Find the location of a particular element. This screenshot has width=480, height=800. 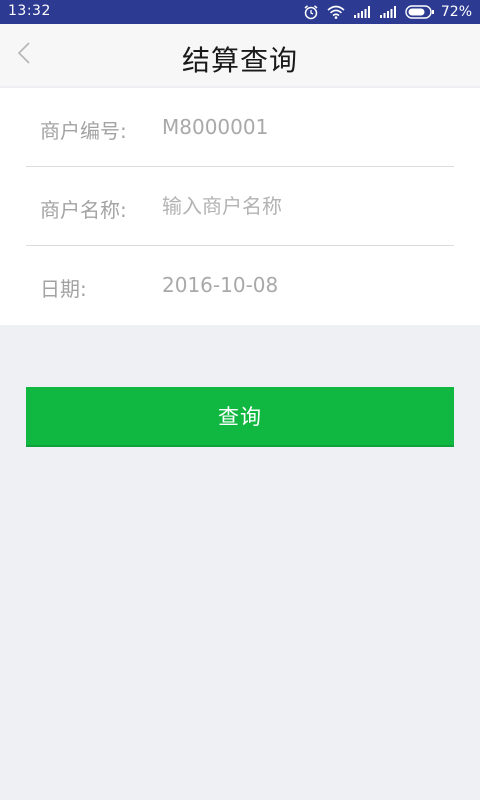

status-time: 13:32 is located at coordinates (29, 11).